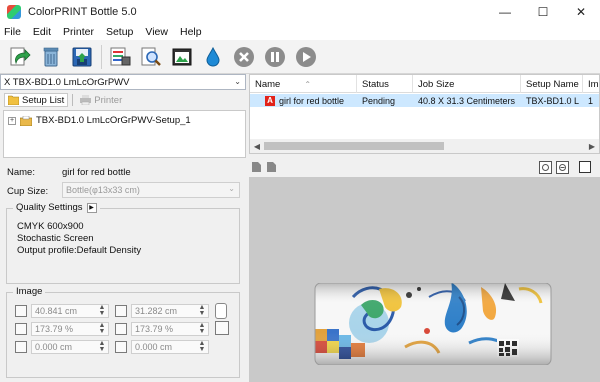 This screenshot has height=382, width=600. Describe the element at coordinates (191, 32) in the screenshot. I see `menu-help: Help` at that location.